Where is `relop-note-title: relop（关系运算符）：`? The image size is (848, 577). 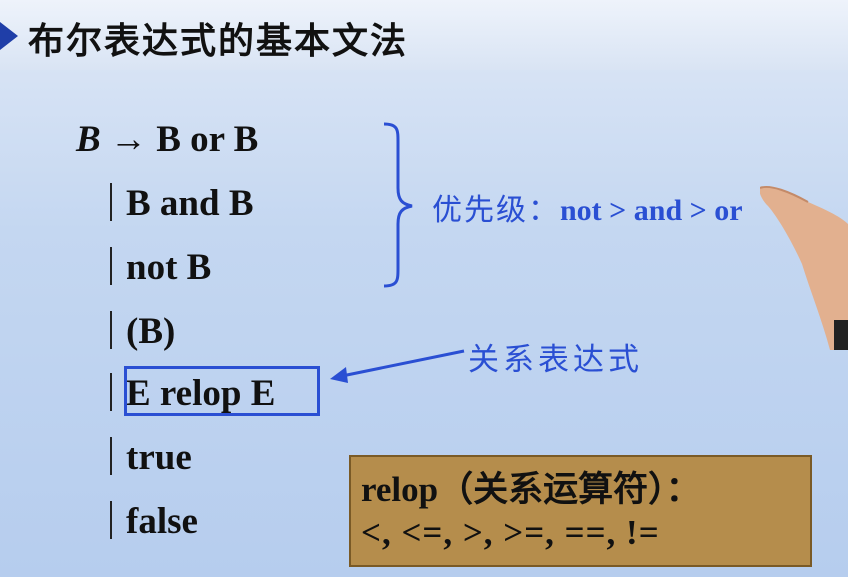 relop-note-title: relop（关系运算符）： is located at coordinates (531, 486).